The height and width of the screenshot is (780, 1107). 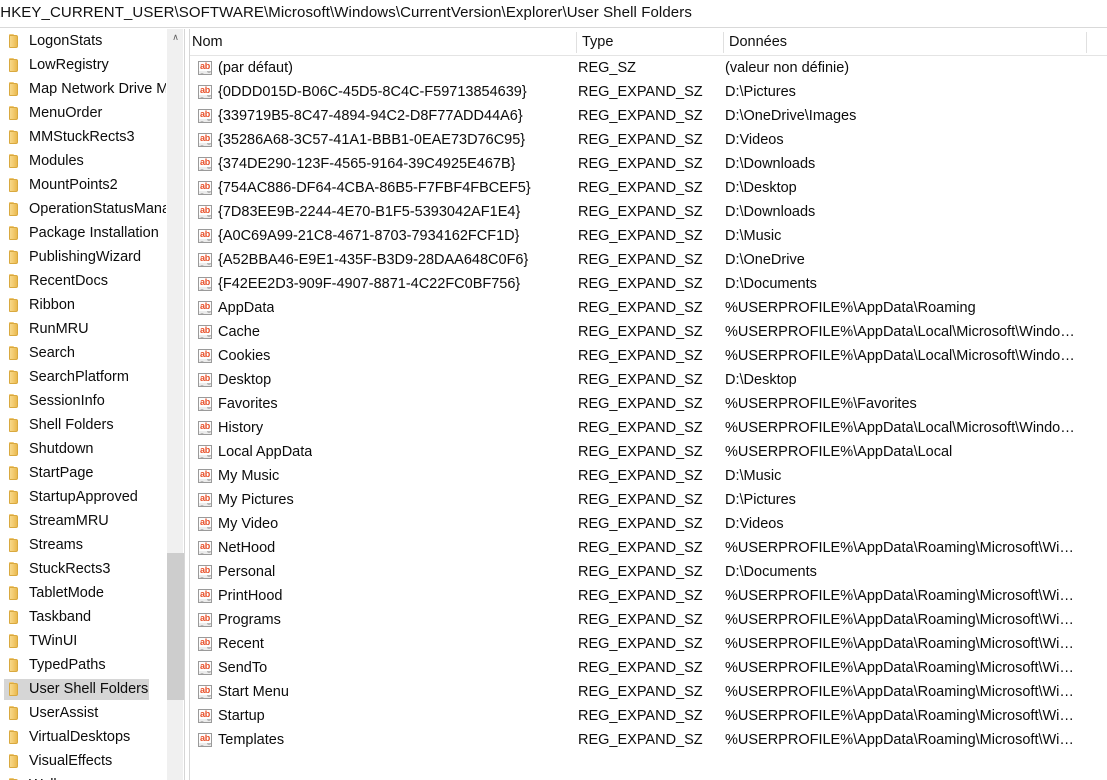 What do you see at coordinates (83, 545) in the screenshot?
I see `tree-item-streams: Streams` at bounding box center [83, 545].